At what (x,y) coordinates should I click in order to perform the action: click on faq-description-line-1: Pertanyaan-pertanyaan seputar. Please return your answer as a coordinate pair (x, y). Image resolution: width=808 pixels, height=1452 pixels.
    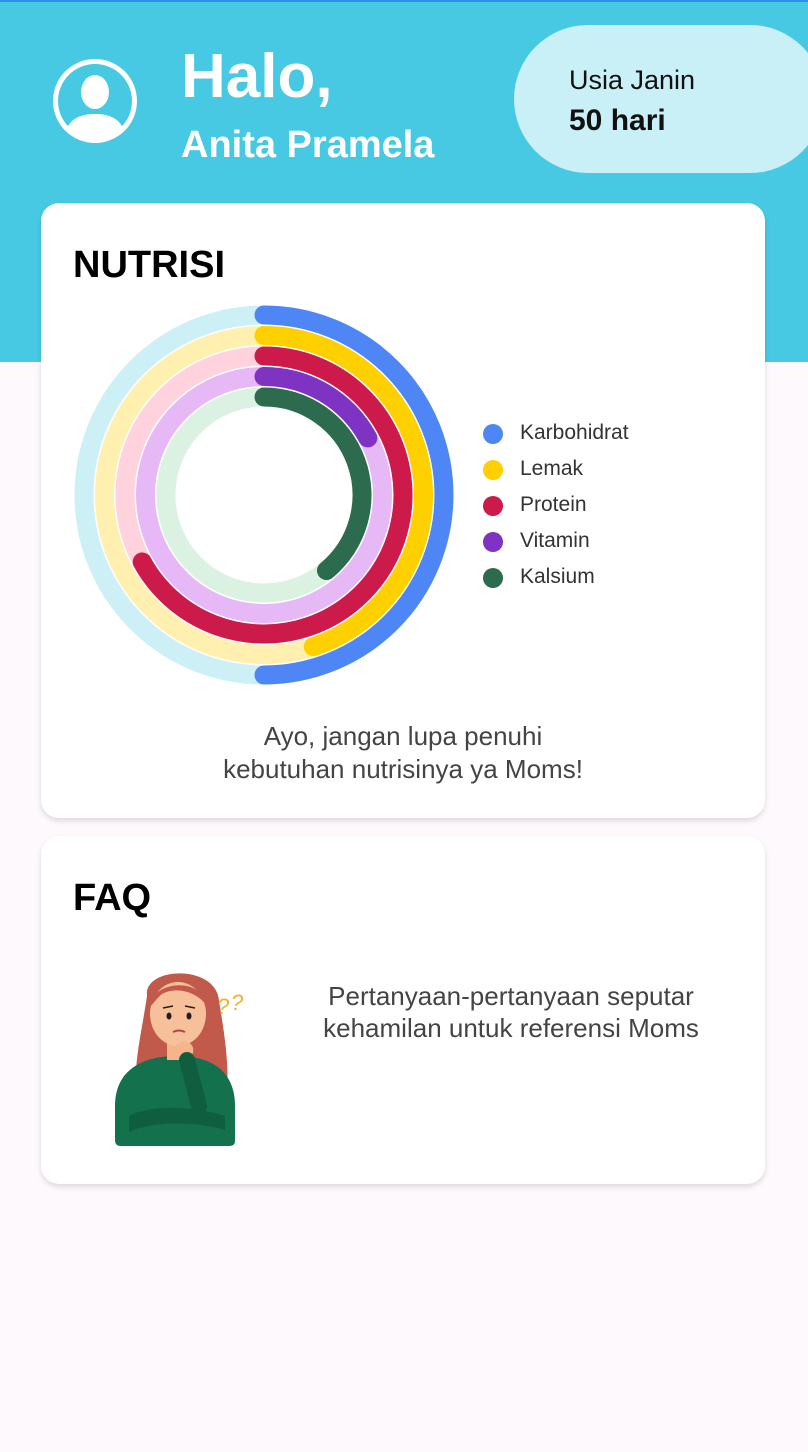
    Looking at the image, I should click on (511, 996).